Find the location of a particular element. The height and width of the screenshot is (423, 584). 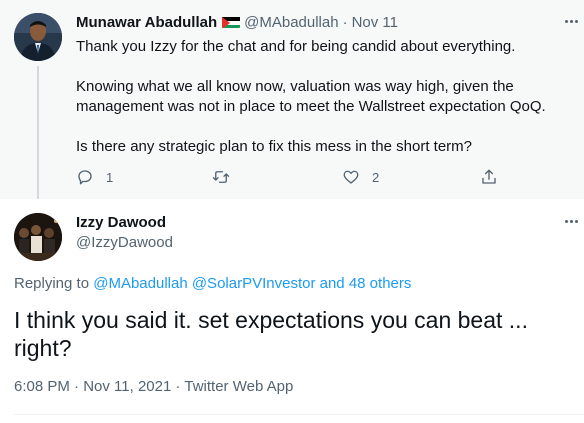

heart-icon is located at coordinates (351, 177).